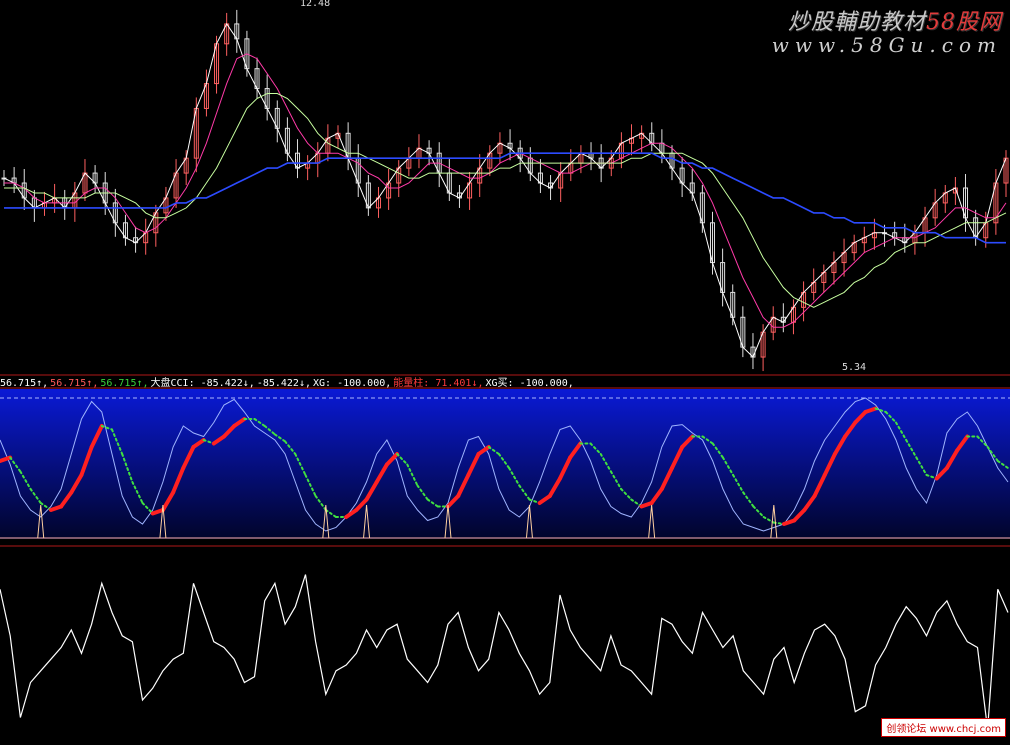  Describe the element at coordinates (856, 22) in the screenshot. I see `watermark-brand-main: 炒股輔助教材` at that location.